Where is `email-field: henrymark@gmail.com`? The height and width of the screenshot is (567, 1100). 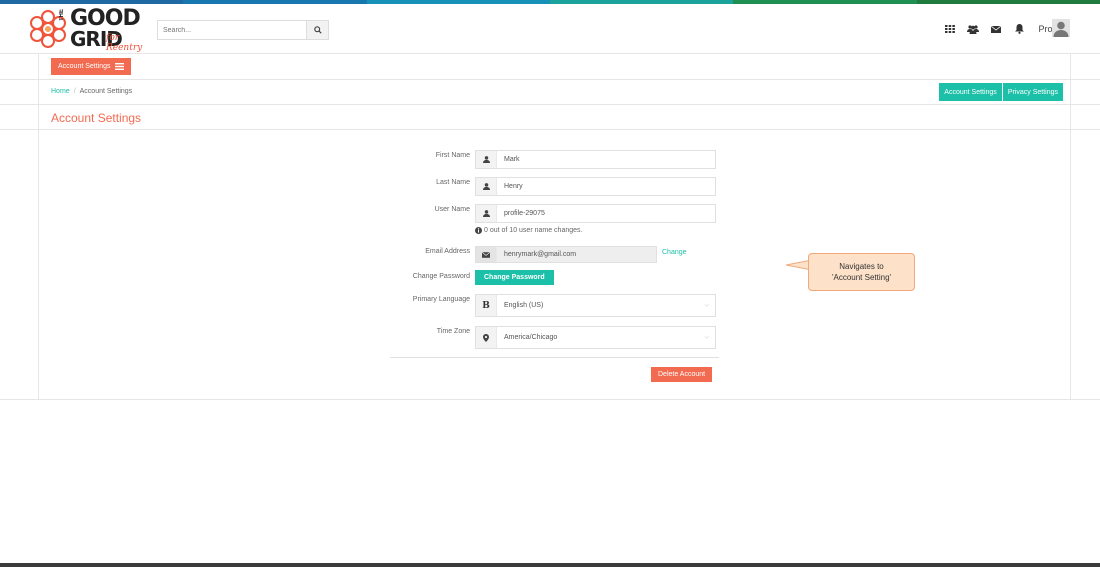
email-field: henrymark@gmail.com is located at coordinates (566, 254).